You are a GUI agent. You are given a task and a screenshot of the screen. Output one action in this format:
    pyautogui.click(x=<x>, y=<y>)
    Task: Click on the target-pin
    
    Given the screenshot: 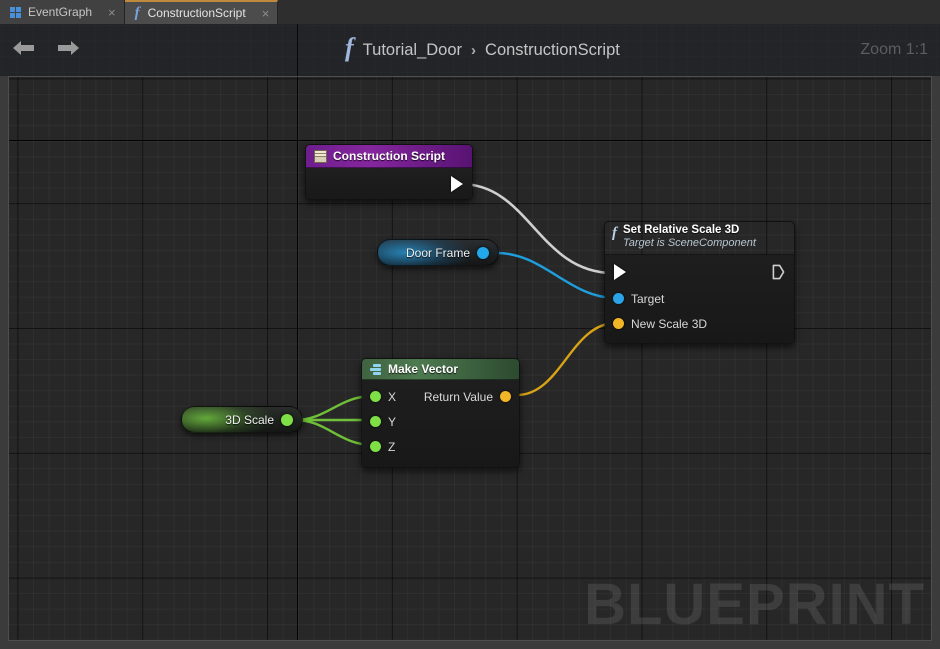 What is the action you would take?
    pyautogui.click(x=618, y=298)
    